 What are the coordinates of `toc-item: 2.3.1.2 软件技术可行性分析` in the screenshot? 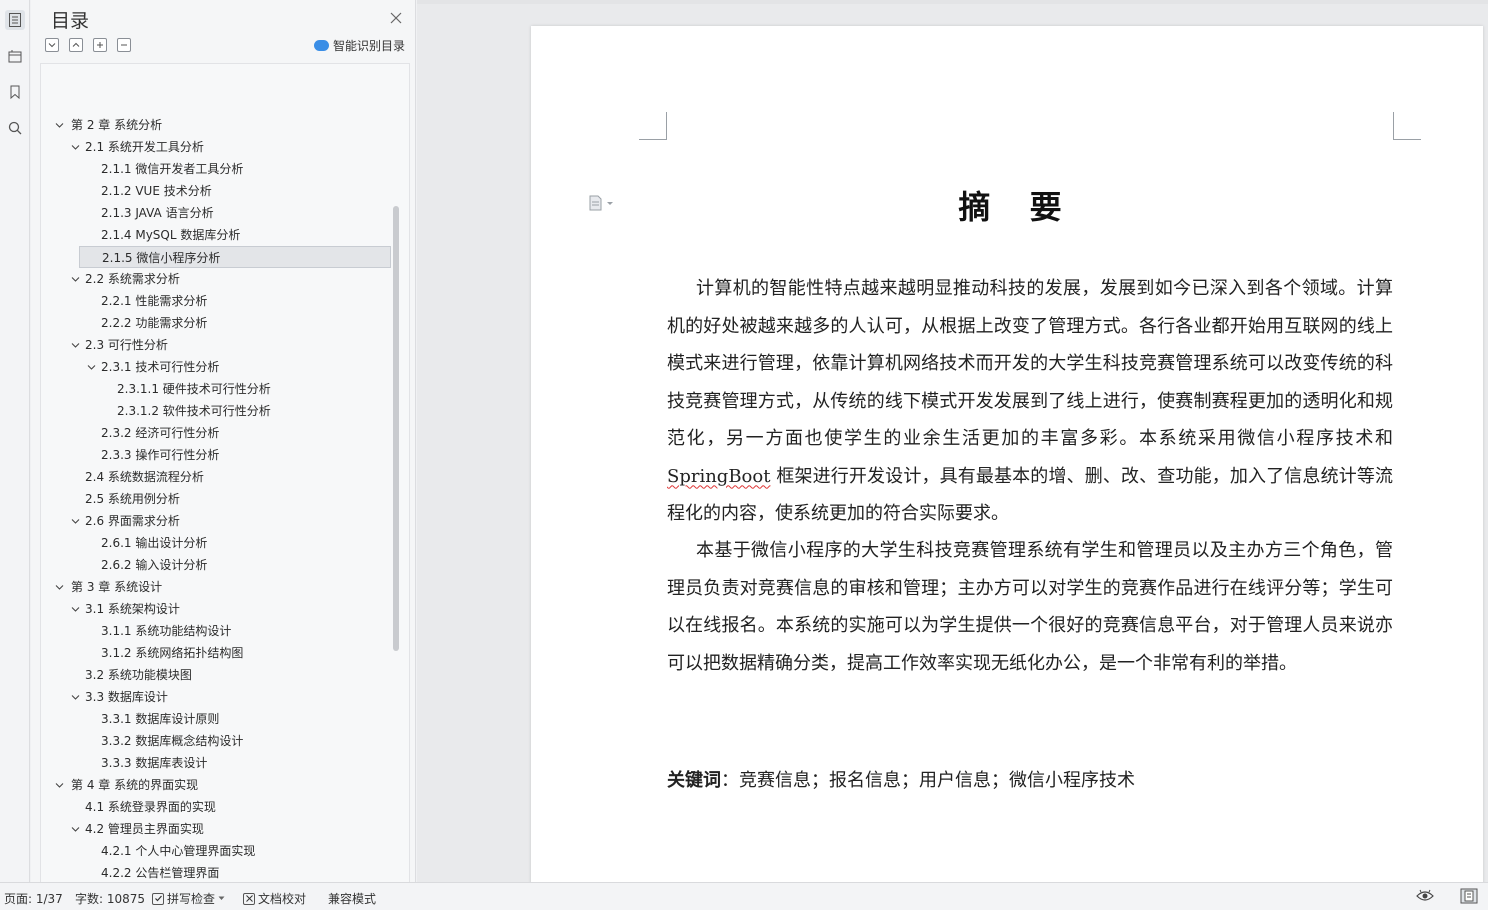 It's located at (216, 411).